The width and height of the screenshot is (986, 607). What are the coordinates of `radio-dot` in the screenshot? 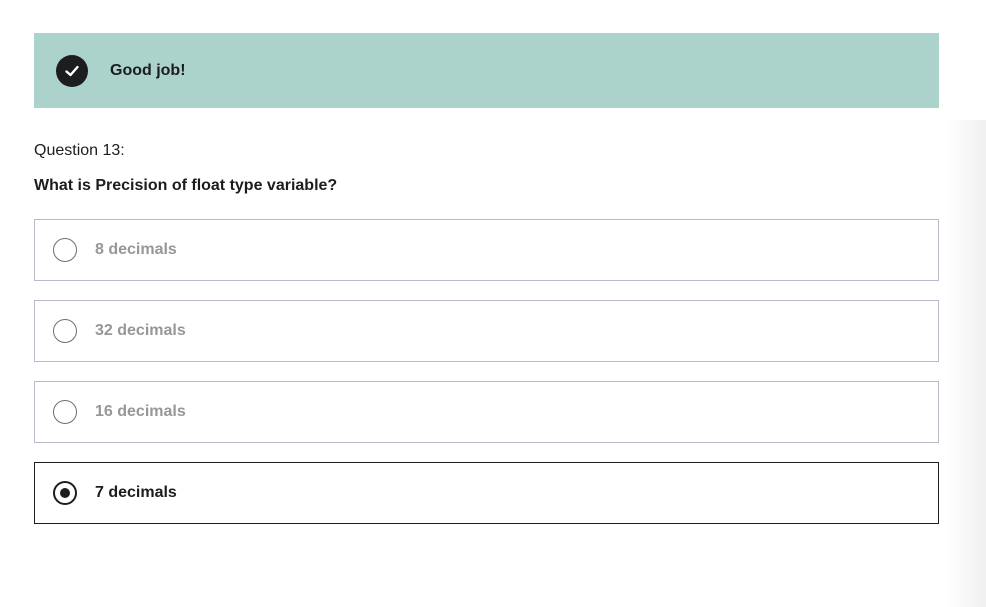 It's located at (65, 493).